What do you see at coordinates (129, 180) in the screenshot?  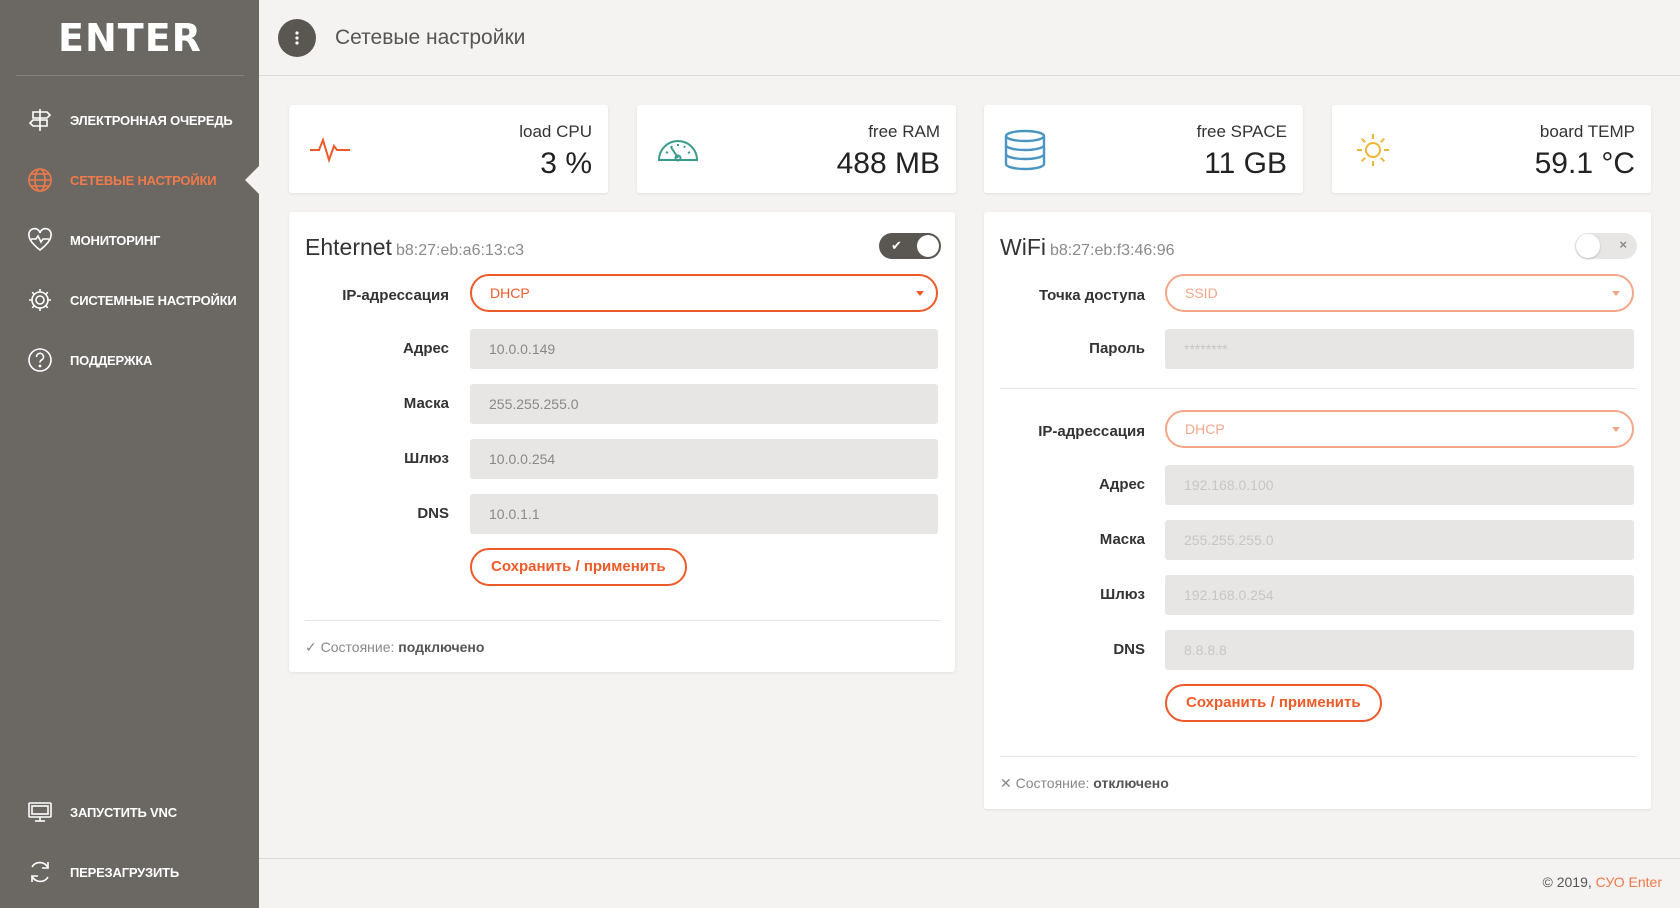 I see `sidebar-item-network: Сетевые настройки` at bounding box center [129, 180].